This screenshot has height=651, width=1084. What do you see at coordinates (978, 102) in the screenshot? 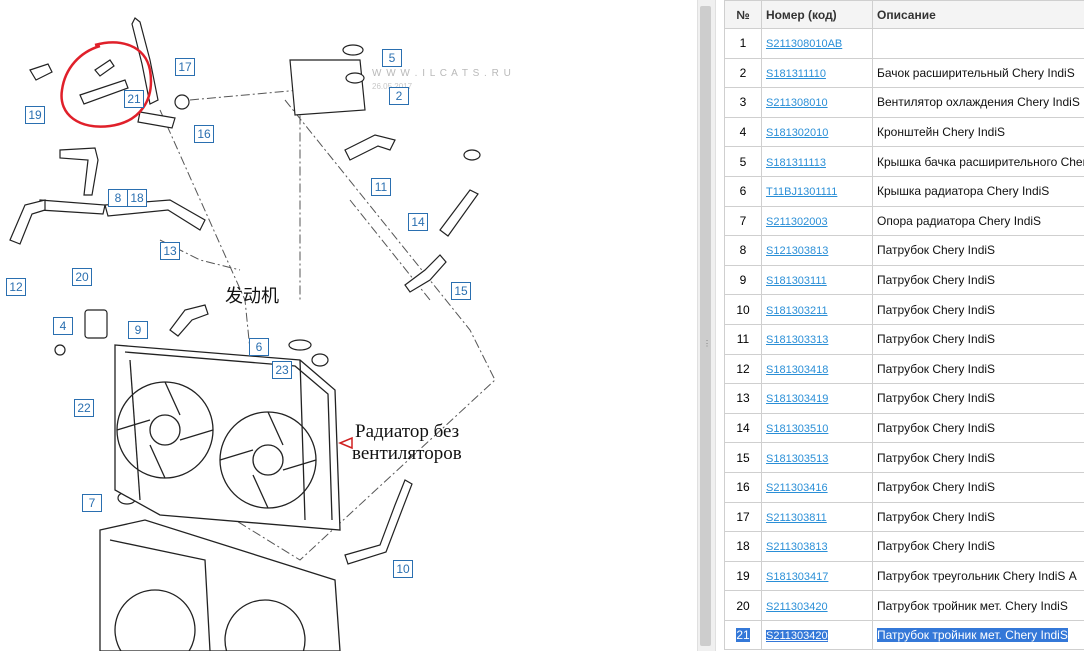
I see `part-description: Вентилятор охлаждения Chery IndiS` at bounding box center [978, 102].